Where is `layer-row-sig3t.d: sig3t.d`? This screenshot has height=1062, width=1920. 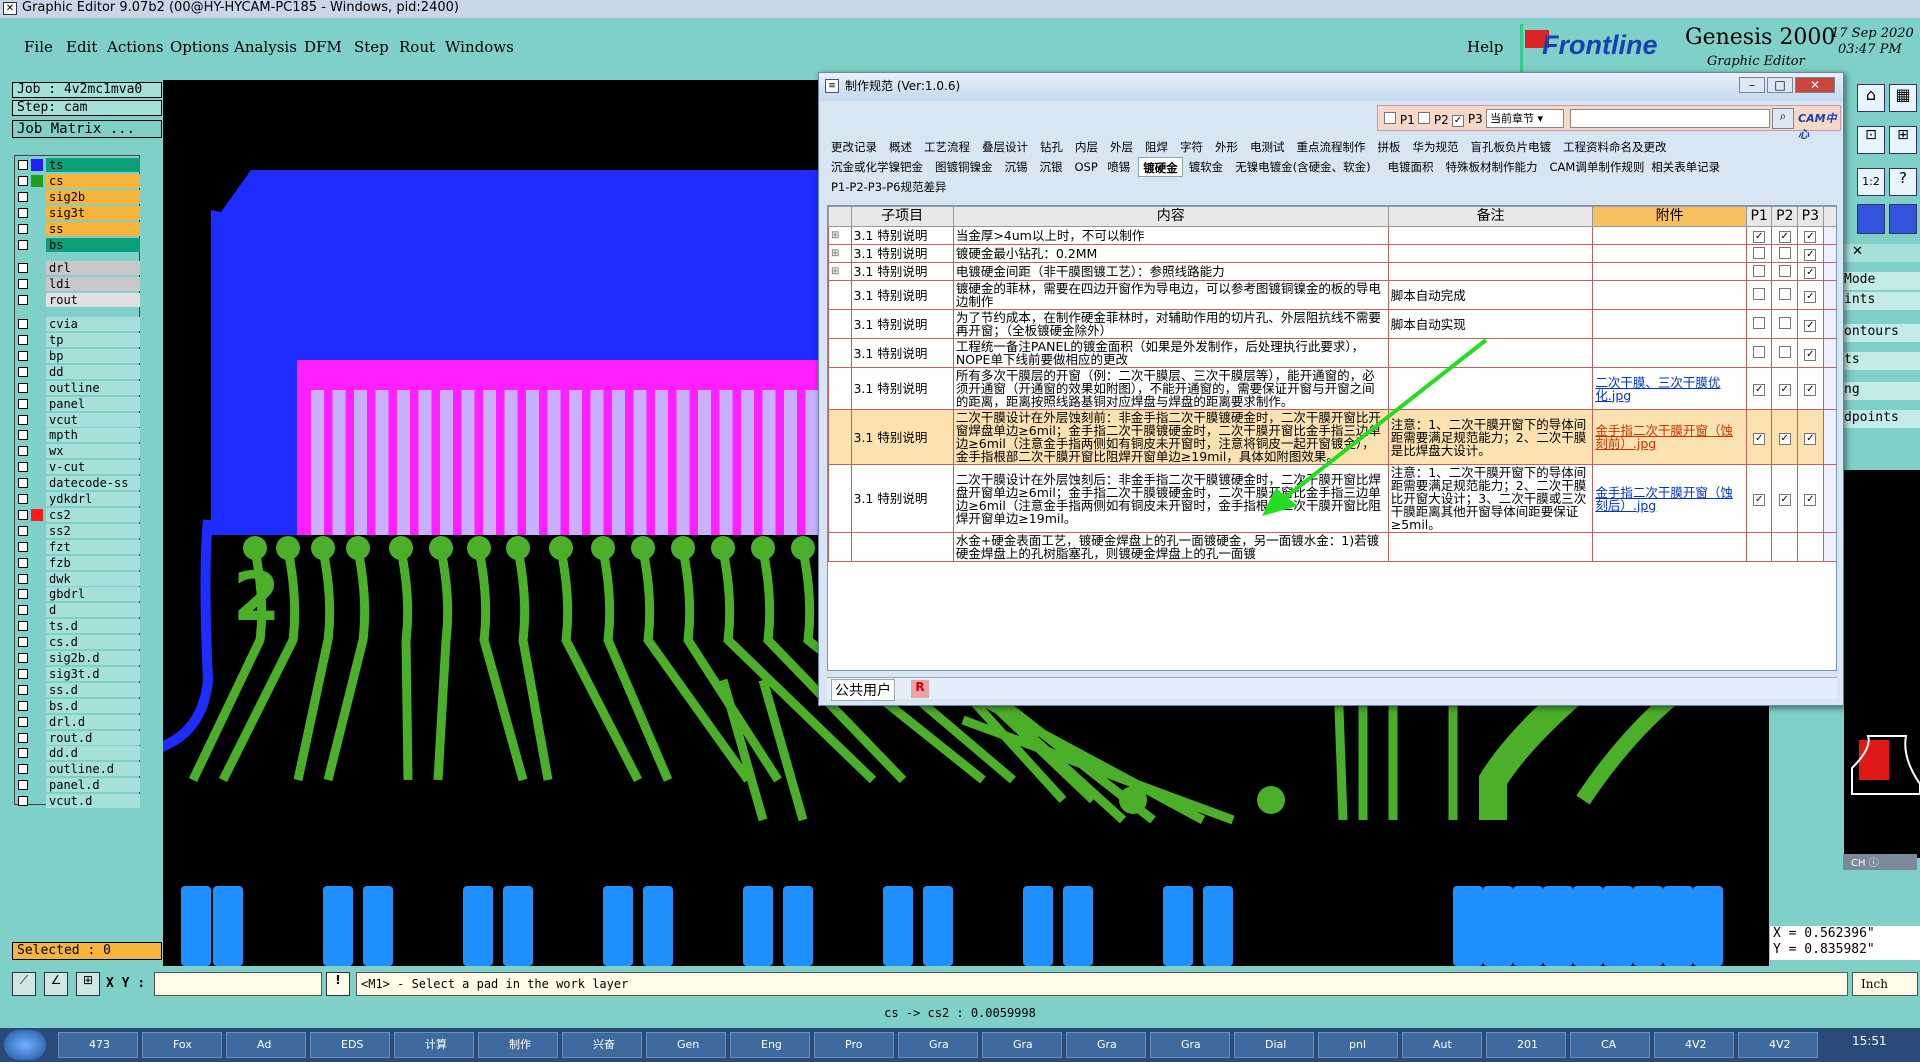 layer-row-sig3t.d: sig3t.d is located at coordinates (78, 674).